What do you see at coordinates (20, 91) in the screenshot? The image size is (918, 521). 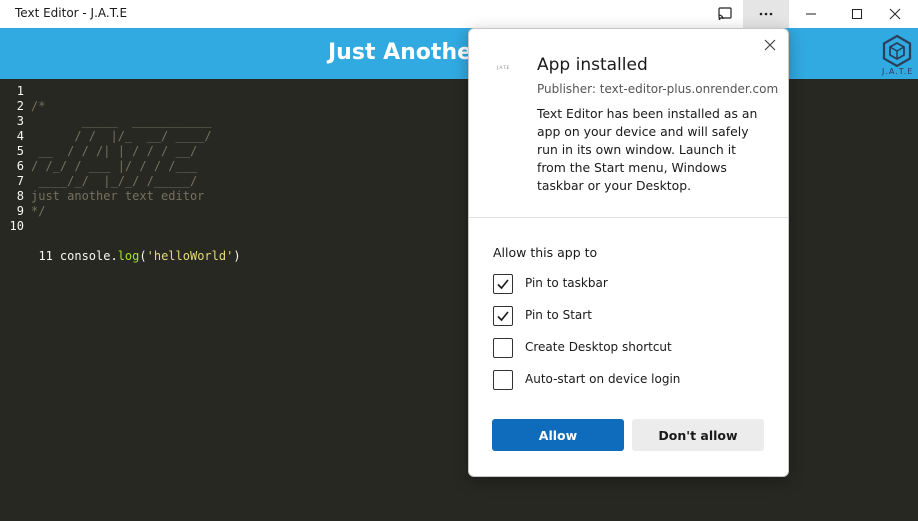 I see `line-number: 1` at bounding box center [20, 91].